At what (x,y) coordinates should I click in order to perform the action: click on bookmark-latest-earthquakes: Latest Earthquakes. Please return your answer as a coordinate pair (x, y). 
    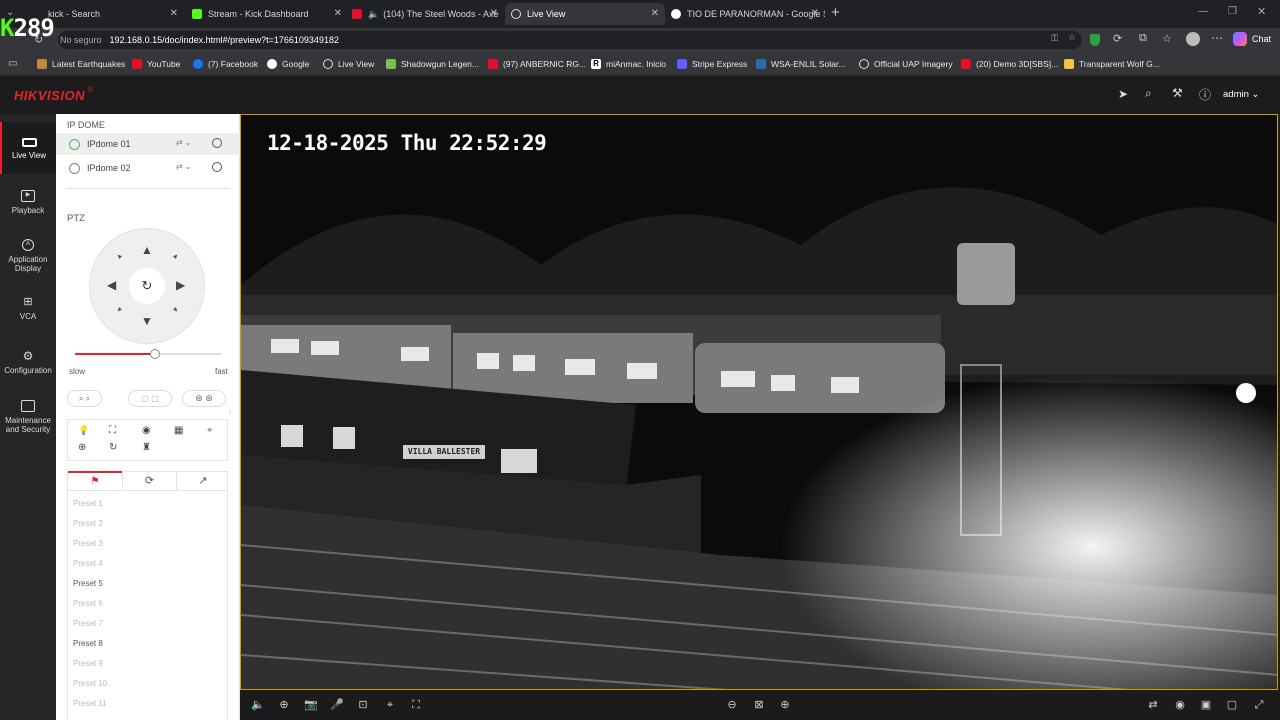
    Looking at the image, I should click on (81, 64).